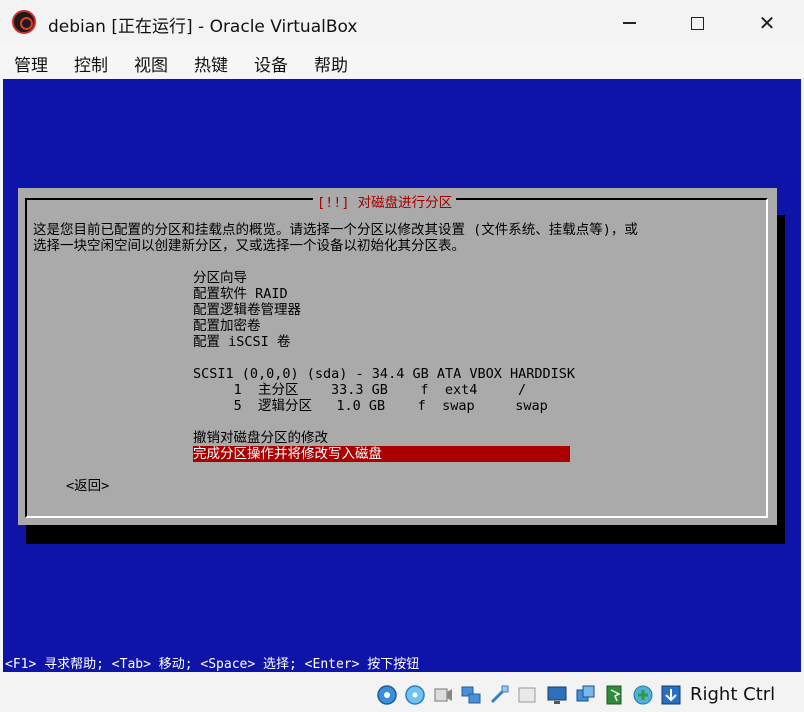 Image resolution: width=804 pixels, height=712 pixels. Describe the element at coordinates (671, 695) in the screenshot. I see `keyboard-icon` at that location.